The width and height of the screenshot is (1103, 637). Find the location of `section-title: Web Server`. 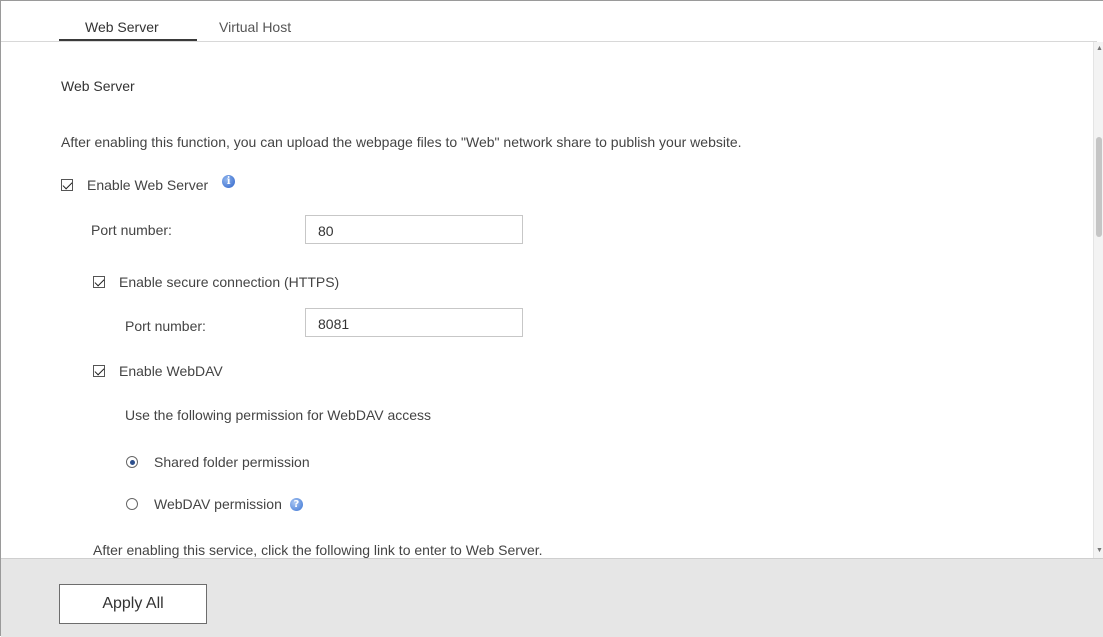

section-title: Web Server is located at coordinates (98, 86).